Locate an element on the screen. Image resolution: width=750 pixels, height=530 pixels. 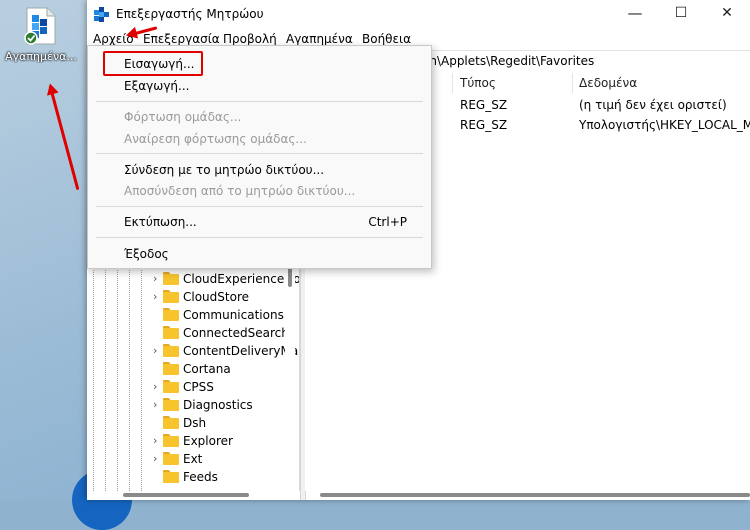
column-header-type: Τύπος is located at coordinates (478, 83).